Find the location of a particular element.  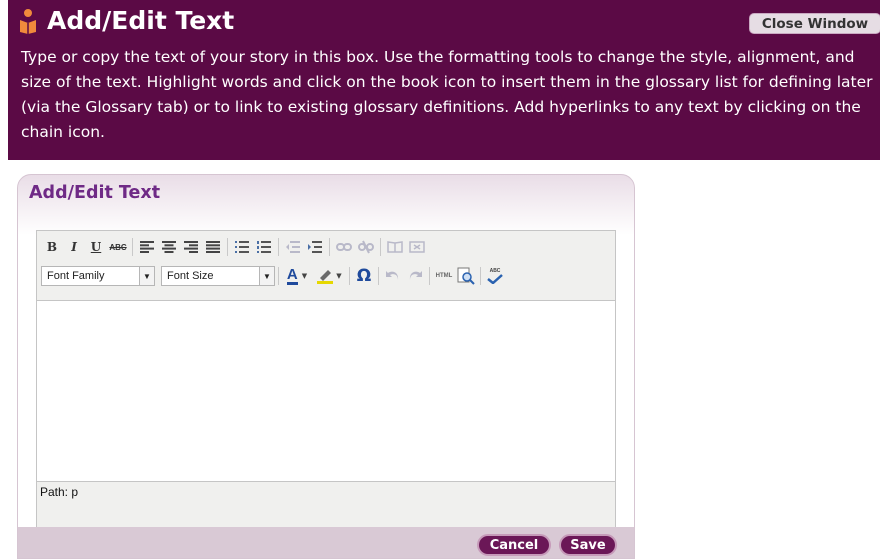

align-right-button is located at coordinates (191, 247).